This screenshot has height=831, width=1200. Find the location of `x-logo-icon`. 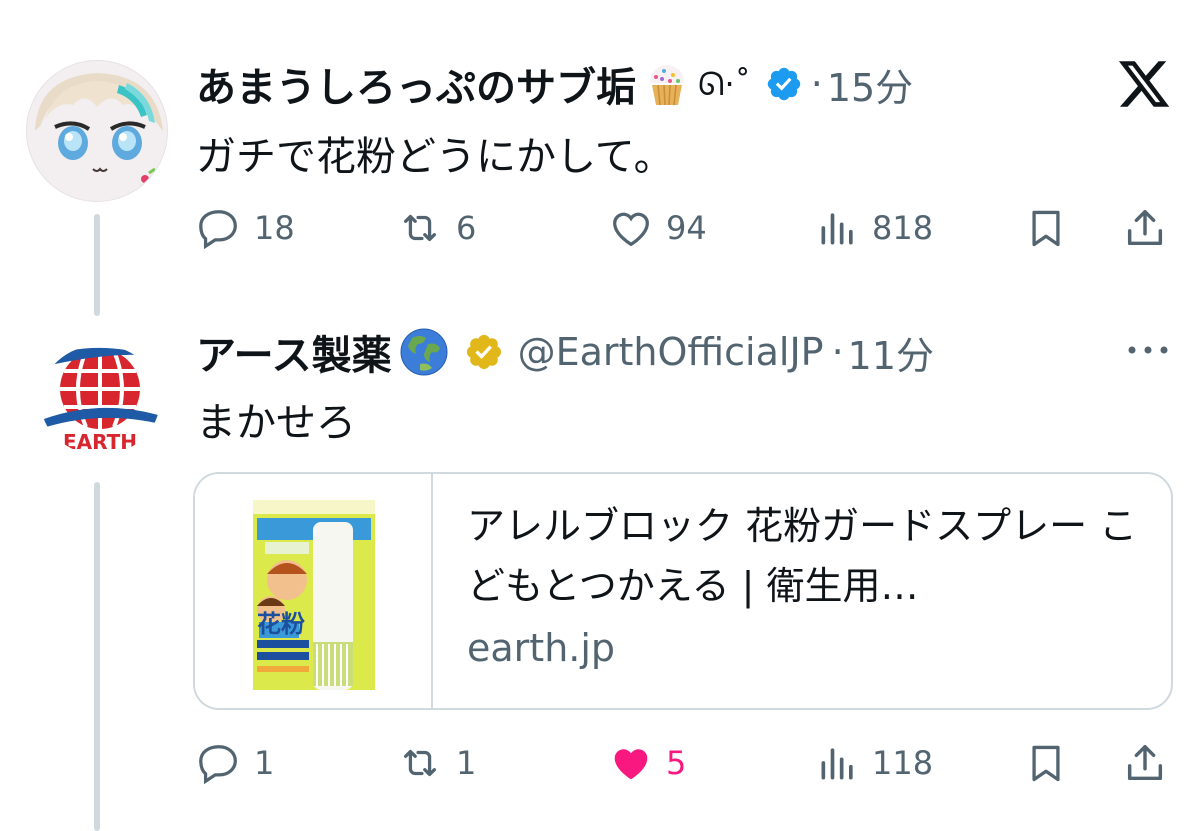

x-logo-icon is located at coordinates (1144, 84).